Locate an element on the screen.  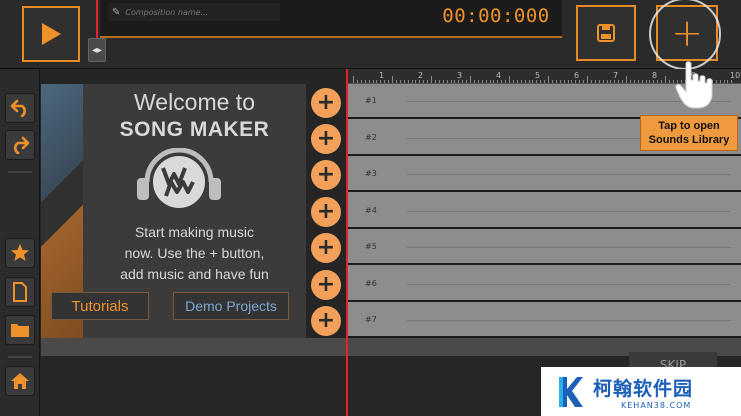
playhead-handle: ◂▸ is located at coordinates (97, 50).